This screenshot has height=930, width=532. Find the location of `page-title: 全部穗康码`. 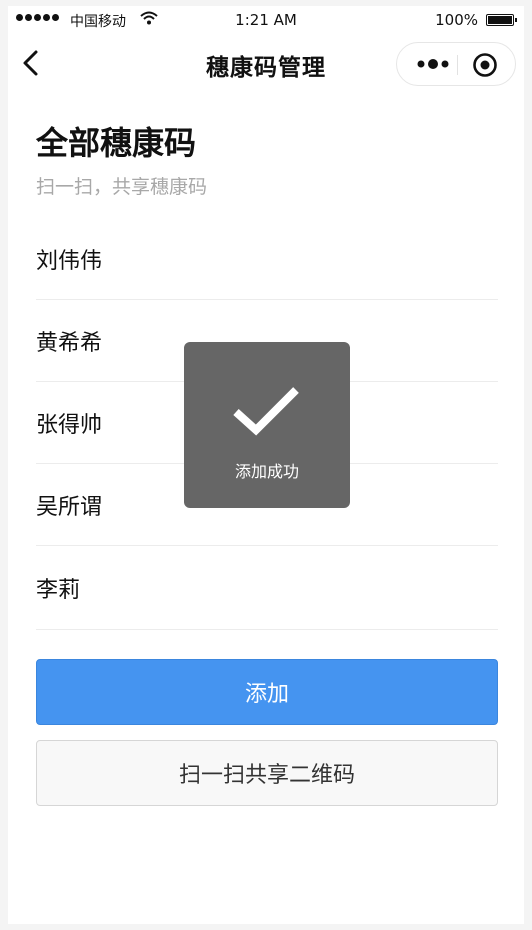

page-title: 全部穗康码 is located at coordinates (116, 143).